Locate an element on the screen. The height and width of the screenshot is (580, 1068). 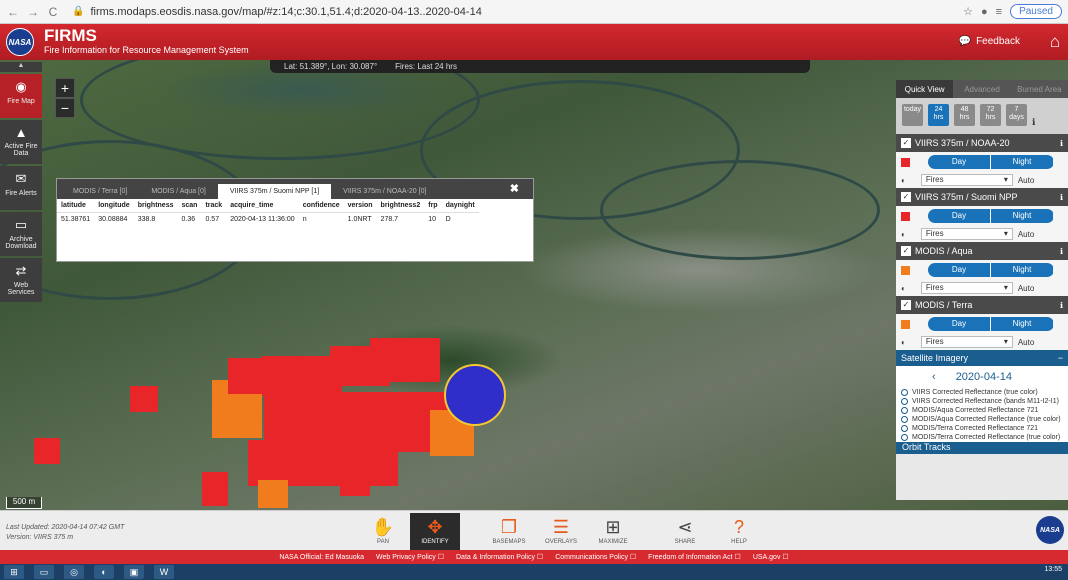
menu-icon: ≡ is located at coordinates (999, 12).